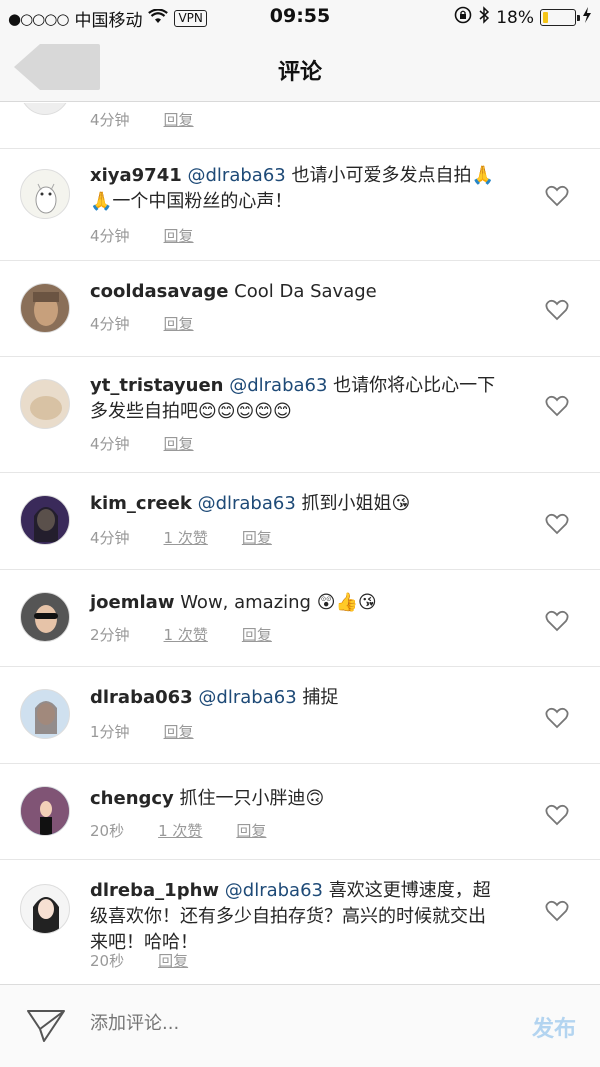 The width and height of the screenshot is (600, 1067). What do you see at coordinates (280, 1023) in the screenshot?
I see `comment-input` at bounding box center [280, 1023].